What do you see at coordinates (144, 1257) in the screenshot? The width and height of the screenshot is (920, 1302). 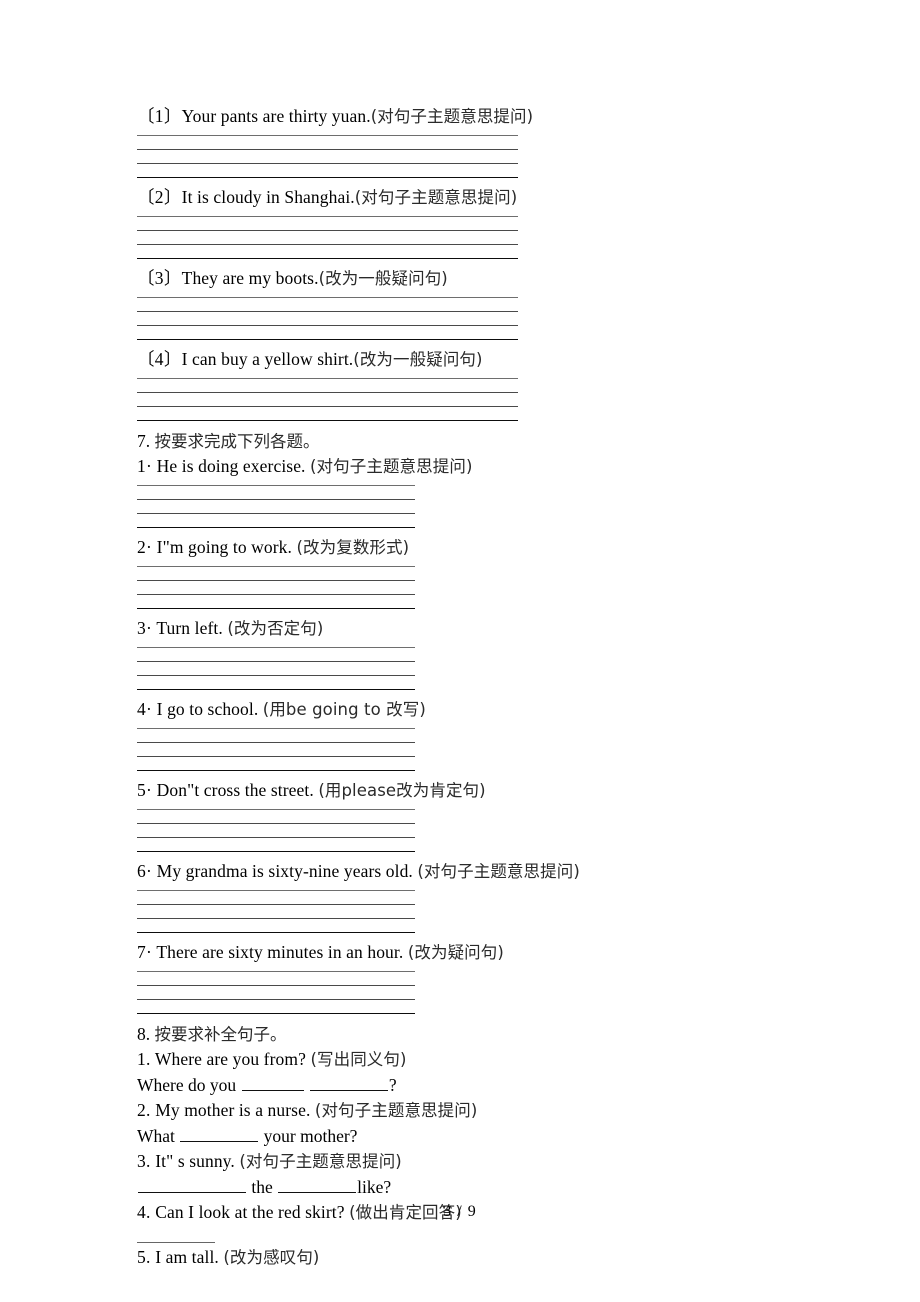 I see `question-number: 5.` at bounding box center [144, 1257].